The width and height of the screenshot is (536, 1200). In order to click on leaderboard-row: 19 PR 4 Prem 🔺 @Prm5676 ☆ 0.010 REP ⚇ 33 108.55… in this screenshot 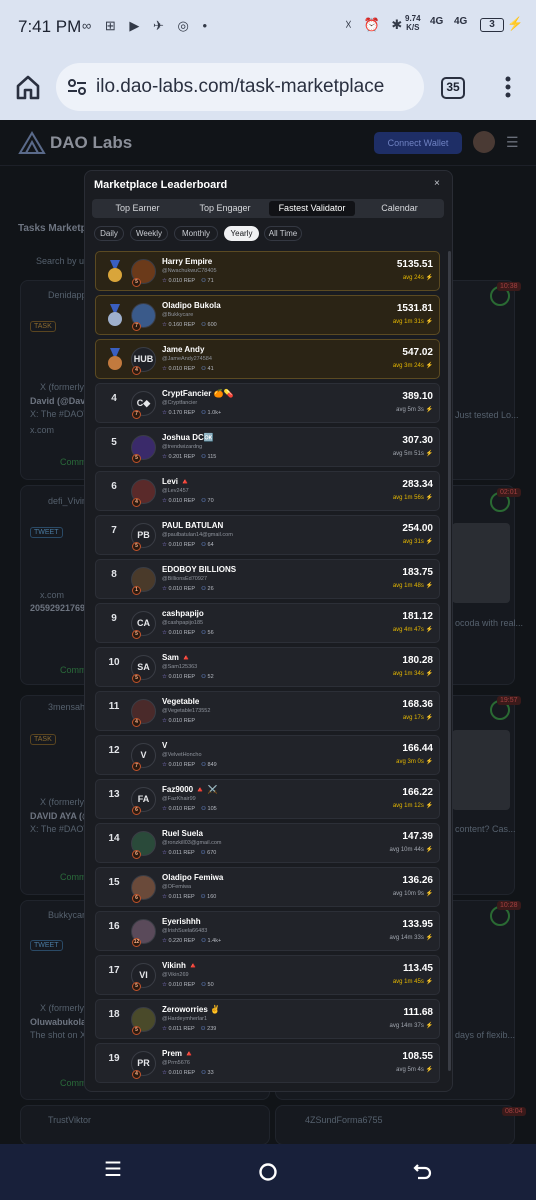, I will do `click(267, 1063)`.